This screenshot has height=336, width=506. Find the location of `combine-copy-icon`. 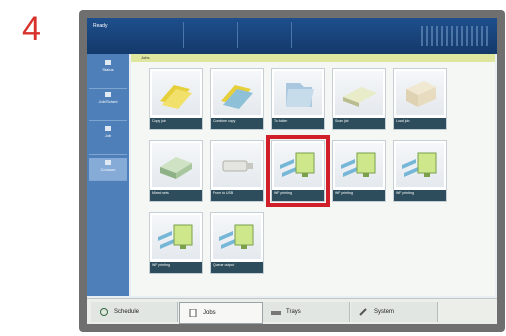

combine-copy-icon is located at coordinates (237, 93).